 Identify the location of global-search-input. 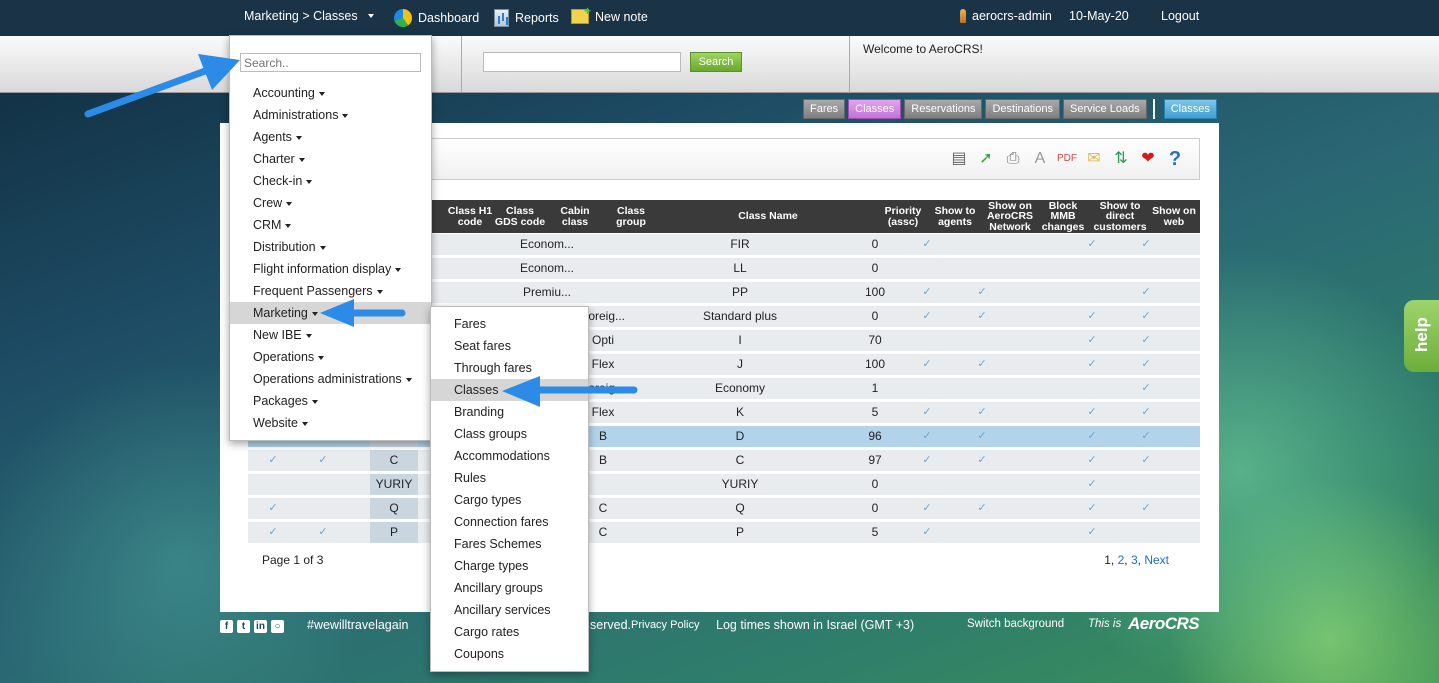
(582, 62).